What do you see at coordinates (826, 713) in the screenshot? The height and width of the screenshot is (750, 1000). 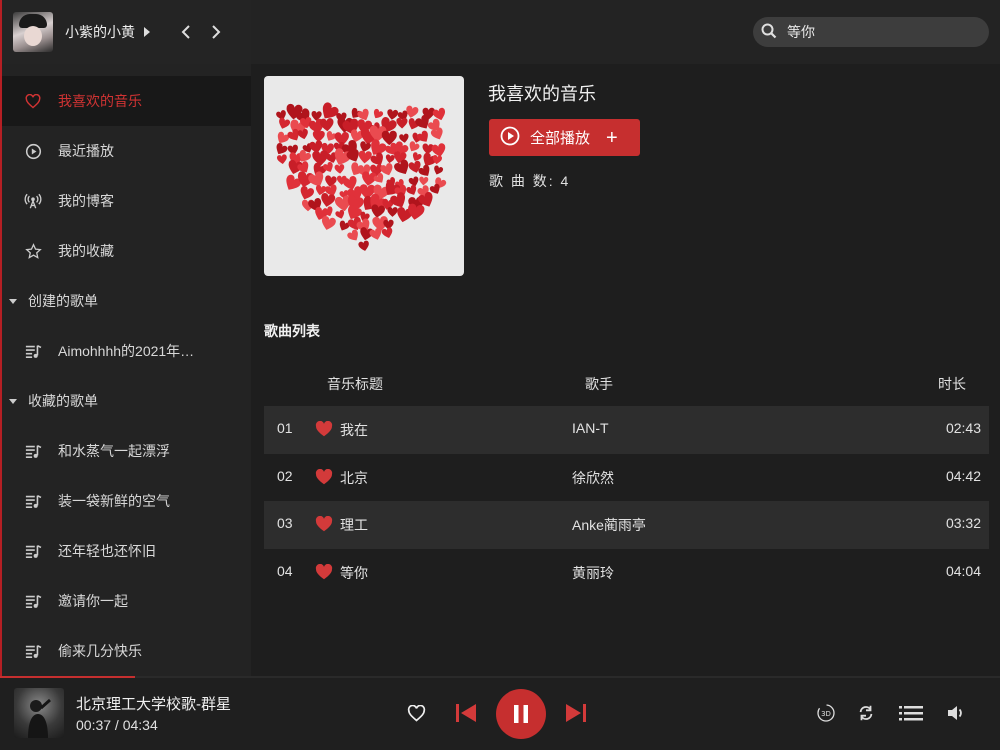 I see `3d-sound-icon: 3D` at bounding box center [826, 713].